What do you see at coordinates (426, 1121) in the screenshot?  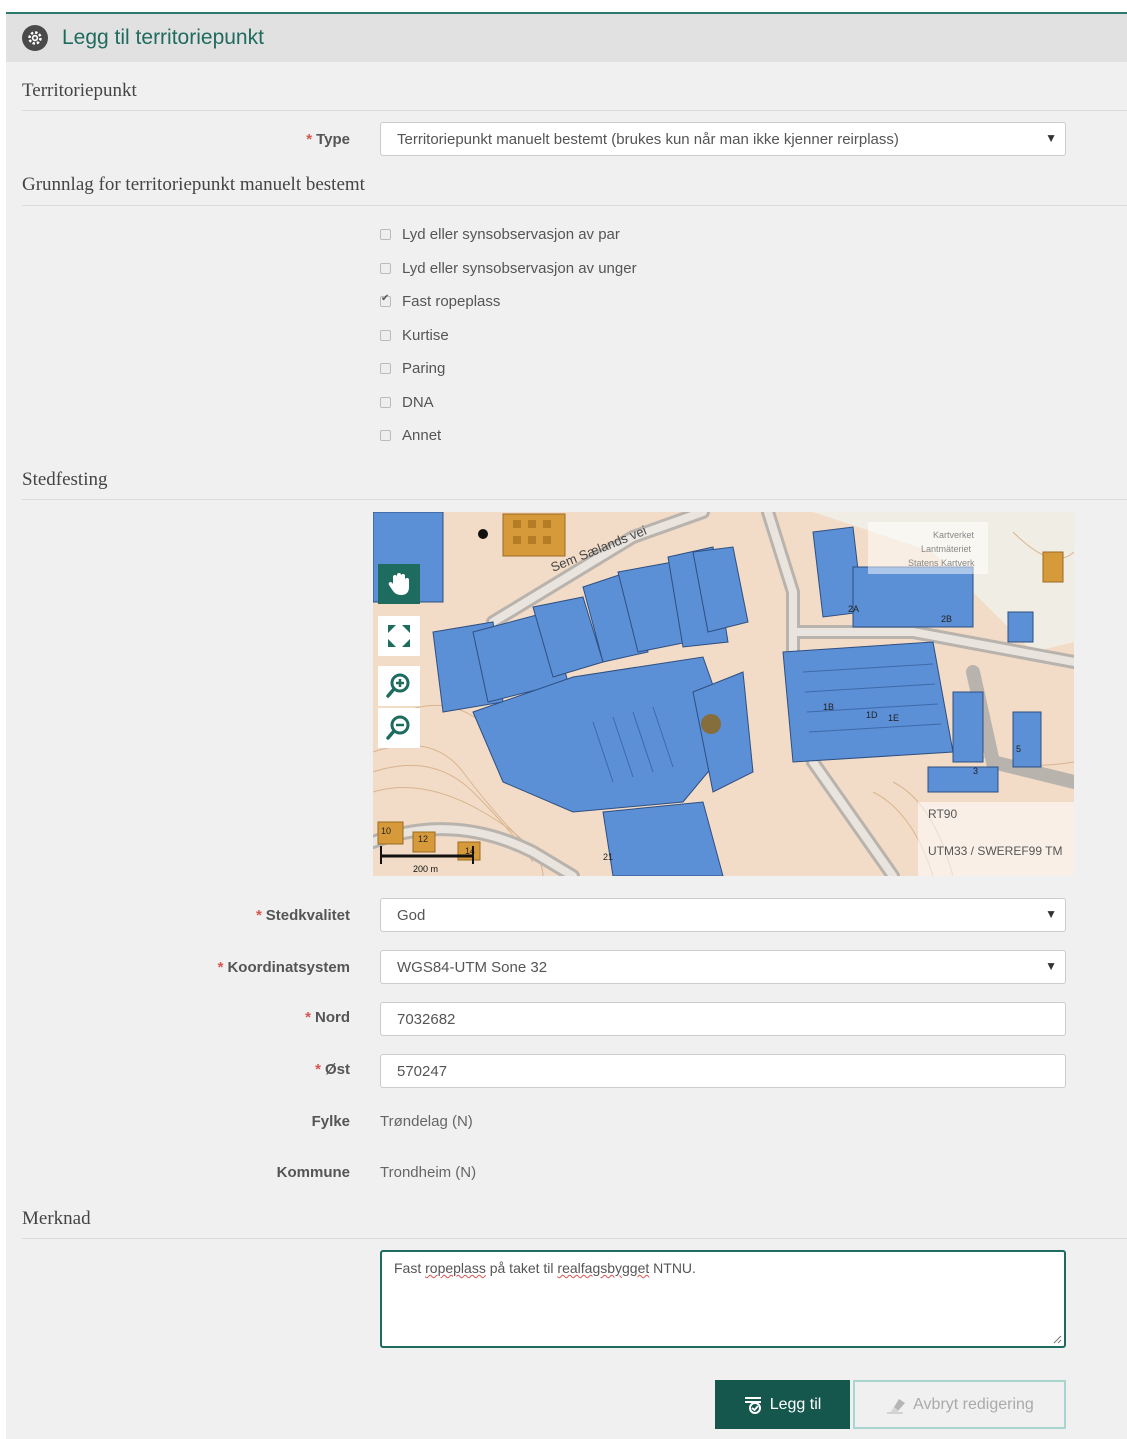 I see `fylke-value: Trøndelag (N)` at bounding box center [426, 1121].